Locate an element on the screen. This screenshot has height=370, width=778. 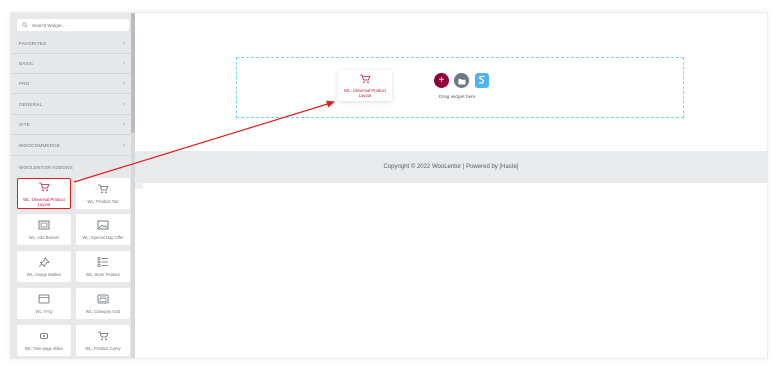
widget-faq: WL: FAQ is located at coordinates (44, 303).